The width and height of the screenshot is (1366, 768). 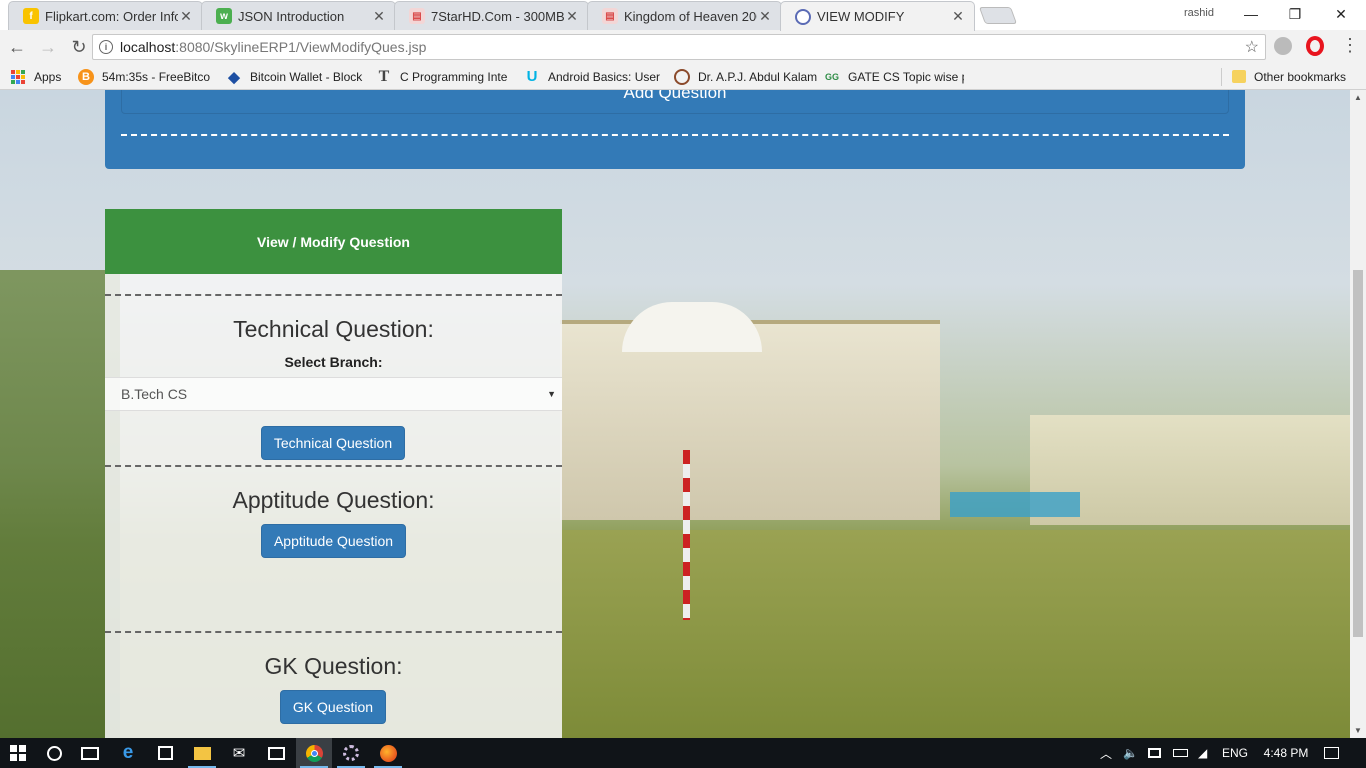 I want to click on opera-icon, so click(x=1315, y=46).